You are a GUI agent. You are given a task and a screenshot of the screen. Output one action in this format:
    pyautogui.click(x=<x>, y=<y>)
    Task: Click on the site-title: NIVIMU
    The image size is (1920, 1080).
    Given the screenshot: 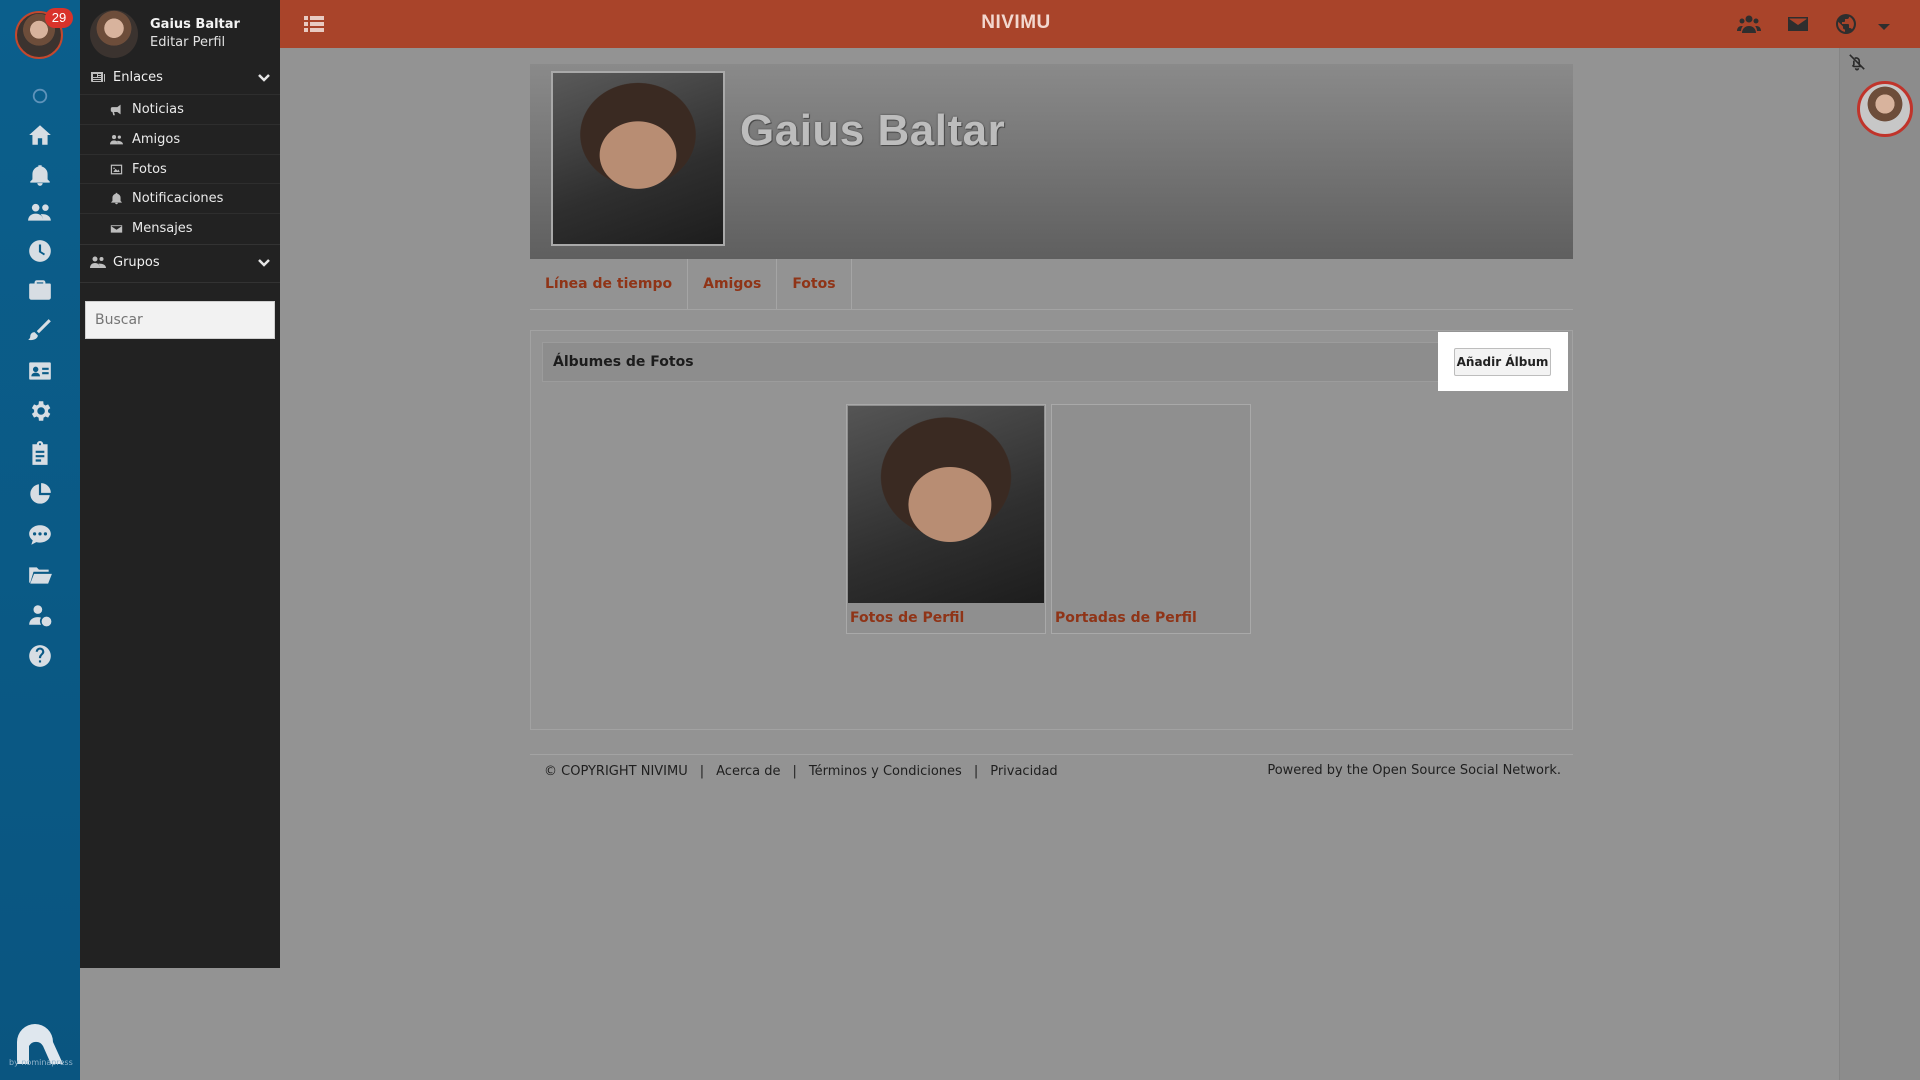 What is the action you would take?
    pyautogui.click(x=1016, y=23)
    